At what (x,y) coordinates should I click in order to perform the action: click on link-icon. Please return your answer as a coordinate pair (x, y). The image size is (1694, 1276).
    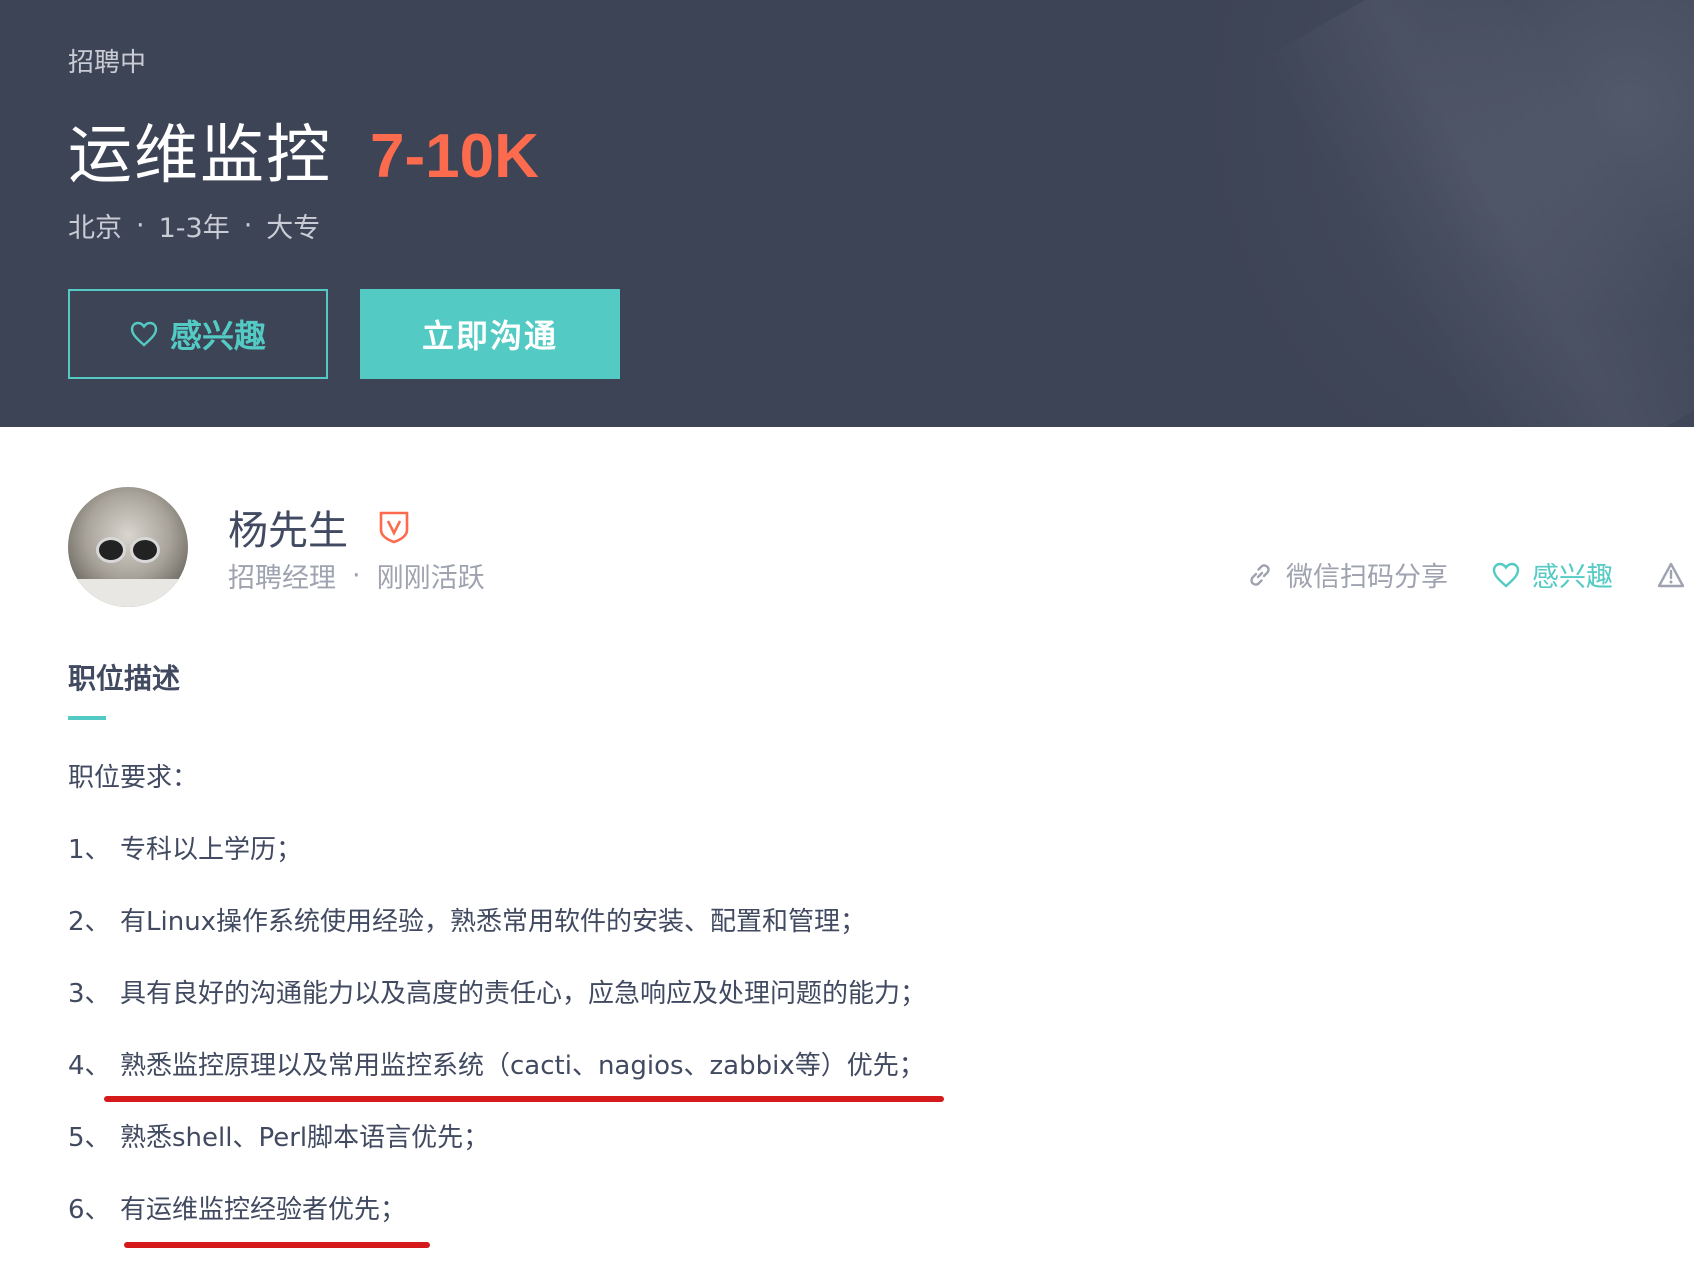
    Looking at the image, I should click on (1260, 575).